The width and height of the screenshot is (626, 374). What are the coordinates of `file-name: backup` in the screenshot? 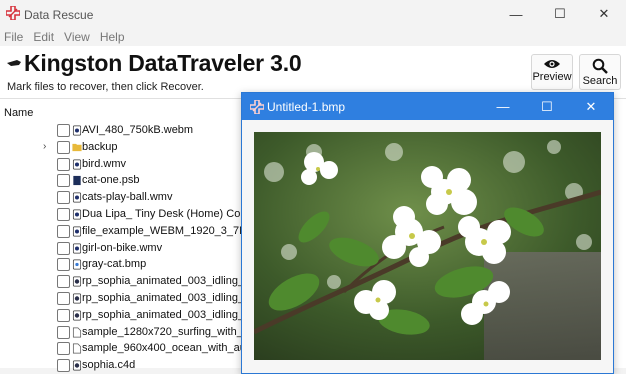 It's located at (100, 146).